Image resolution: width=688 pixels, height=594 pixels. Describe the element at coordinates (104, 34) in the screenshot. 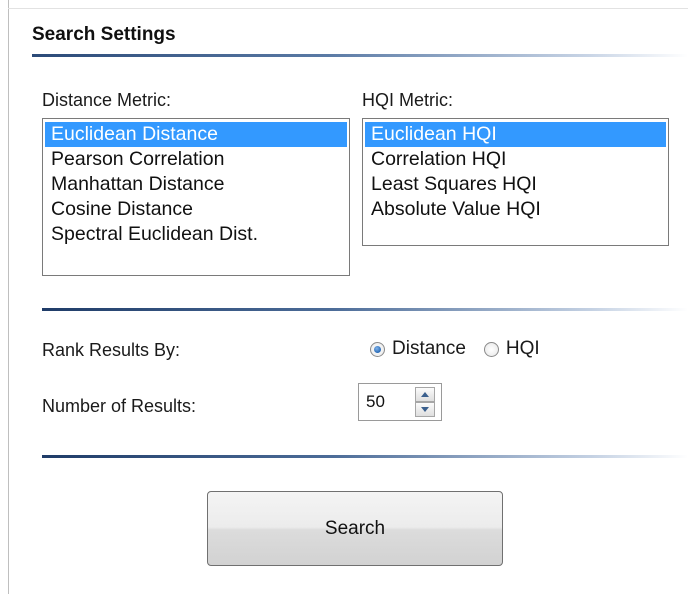

I see `section-title: Search Settings` at that location.